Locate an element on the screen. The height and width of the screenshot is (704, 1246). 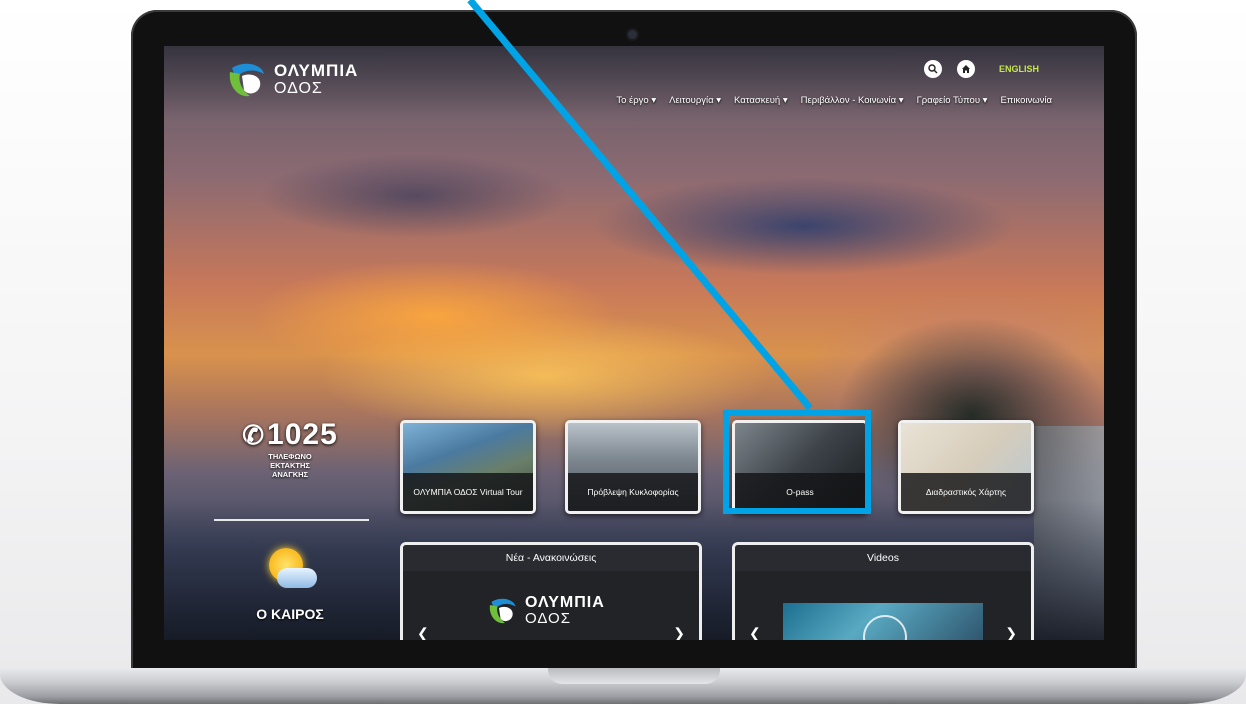
tile-virtual-tour: ΟΛΥΜΠΙΑ ΟΔΟΣ Virtual Tour is located at coordinates (468, 467).